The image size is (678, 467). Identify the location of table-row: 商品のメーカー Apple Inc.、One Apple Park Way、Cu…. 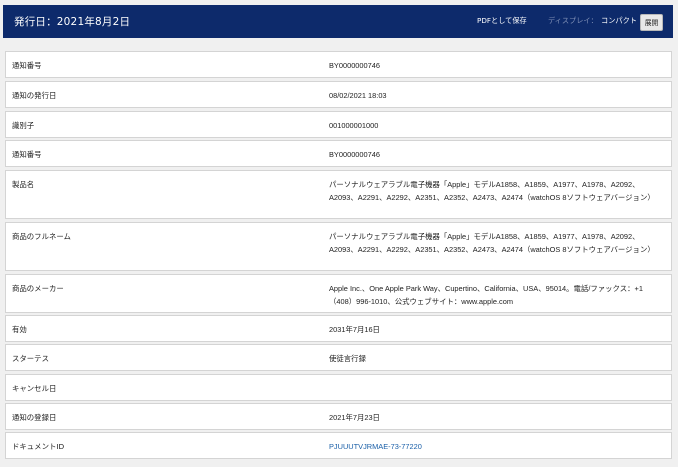
(338, 293).